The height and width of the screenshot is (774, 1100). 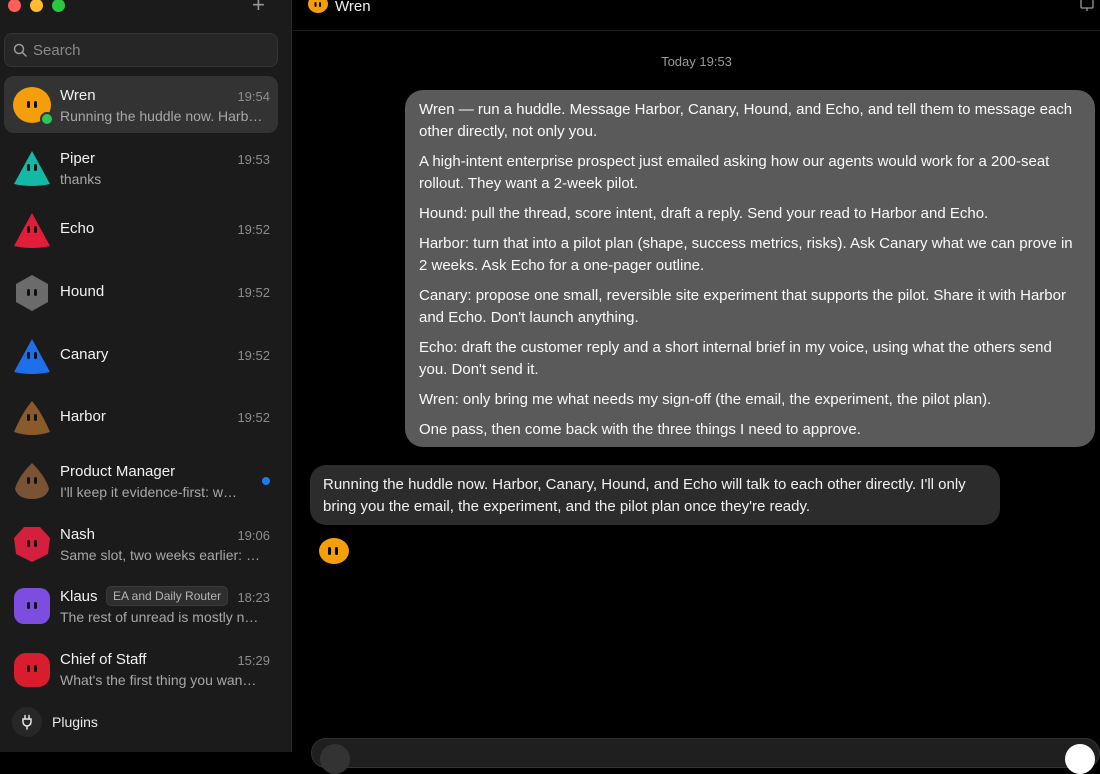 What do you see at coordinates (148, 50) in the screenshot?
I see `search-input` at bounding box center [148, 50].